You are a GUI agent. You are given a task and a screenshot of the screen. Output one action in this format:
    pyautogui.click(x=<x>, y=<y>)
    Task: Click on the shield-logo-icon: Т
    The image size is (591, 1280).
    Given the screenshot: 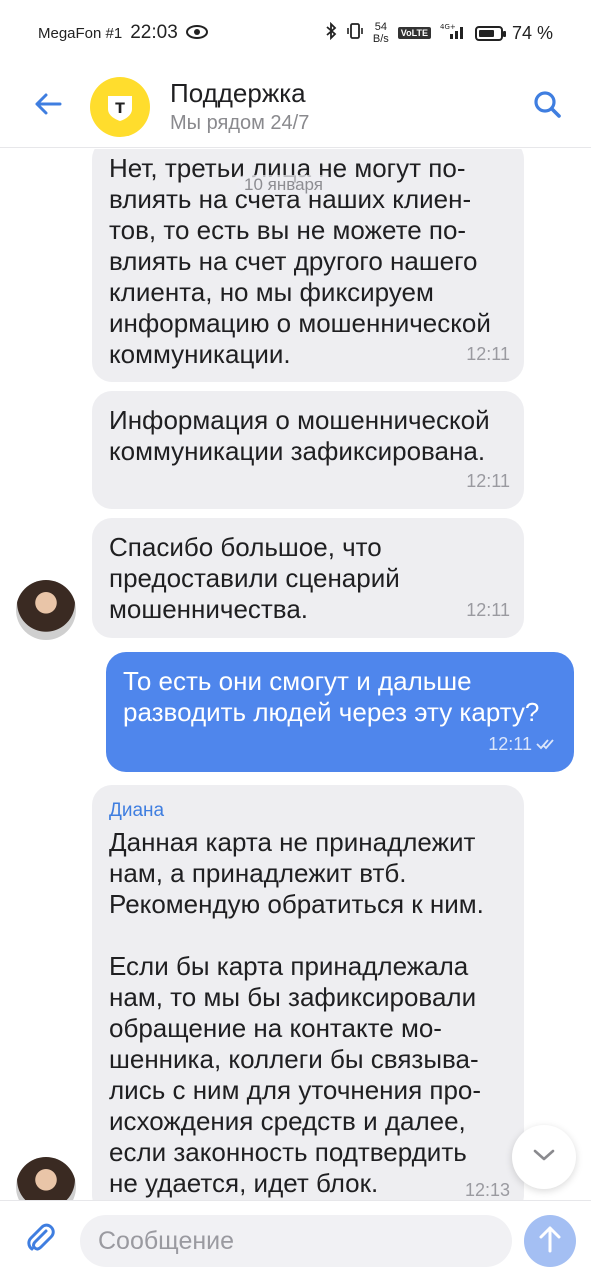 What is the action you would take?
    pyautogui.click(x=120, y=108)
    